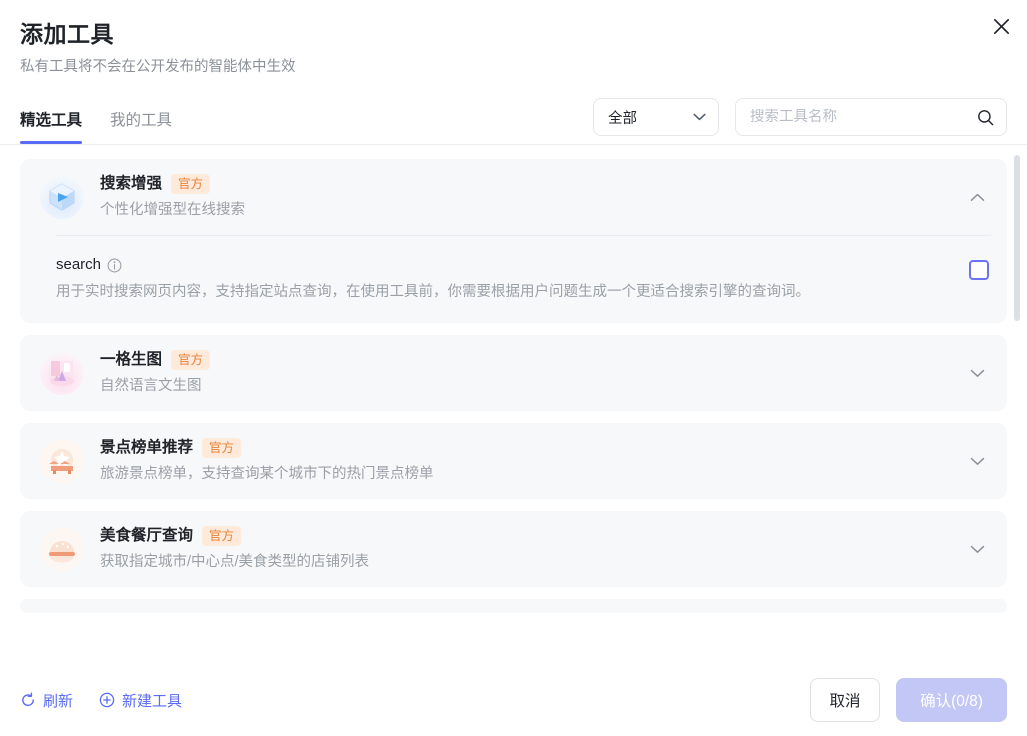  I want to click on tool-card-header: 美食餐厅查询 官方 获取指定城市/中心点/美食类型的店铺列表, so click(513, 549).